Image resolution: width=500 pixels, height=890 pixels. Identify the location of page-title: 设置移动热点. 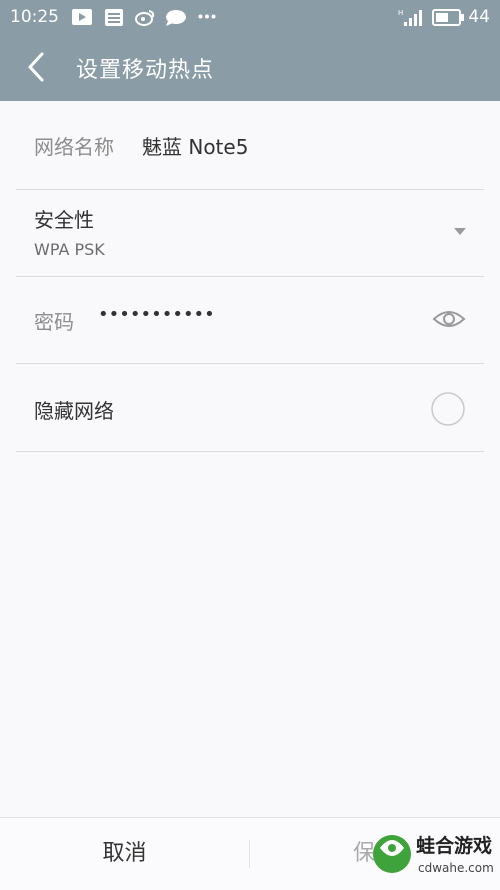
(145, 70).